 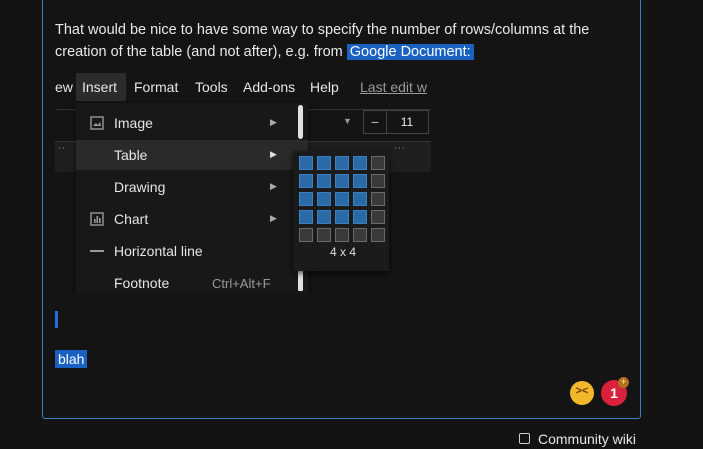 I want to click on menu-insert: Insert, so click(x=101, y=87).